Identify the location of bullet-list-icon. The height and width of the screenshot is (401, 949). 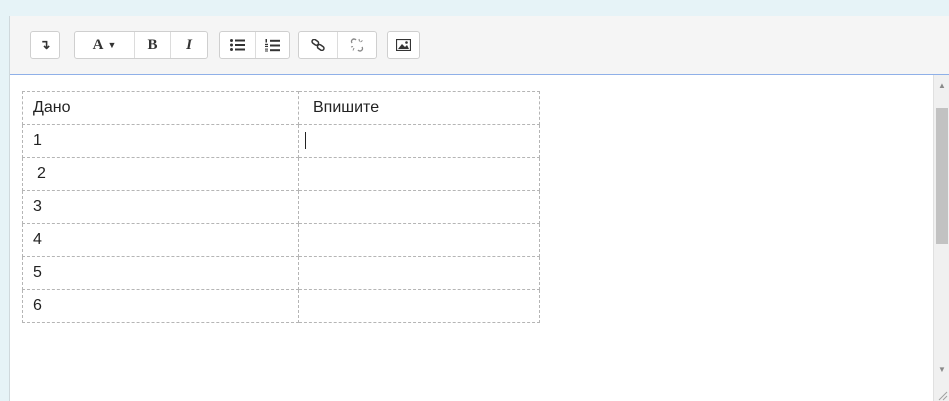
(237, 45).